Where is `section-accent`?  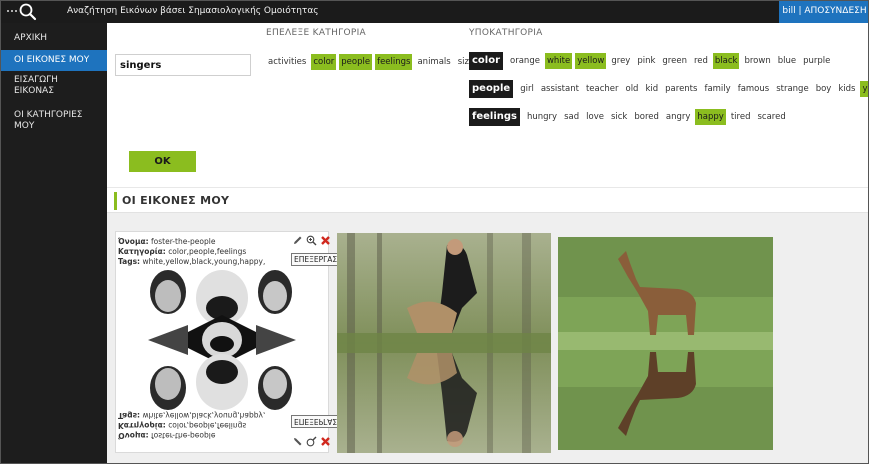
section-accent is located at coordinates (115, 201).